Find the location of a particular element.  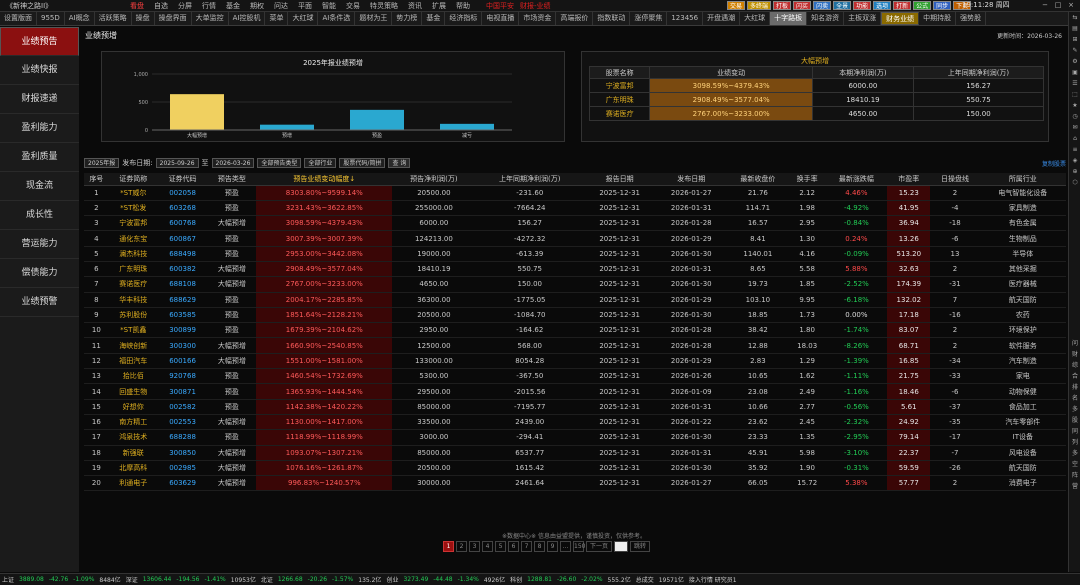

table-cell: 利通电子 is located at coordinates (133, 483).